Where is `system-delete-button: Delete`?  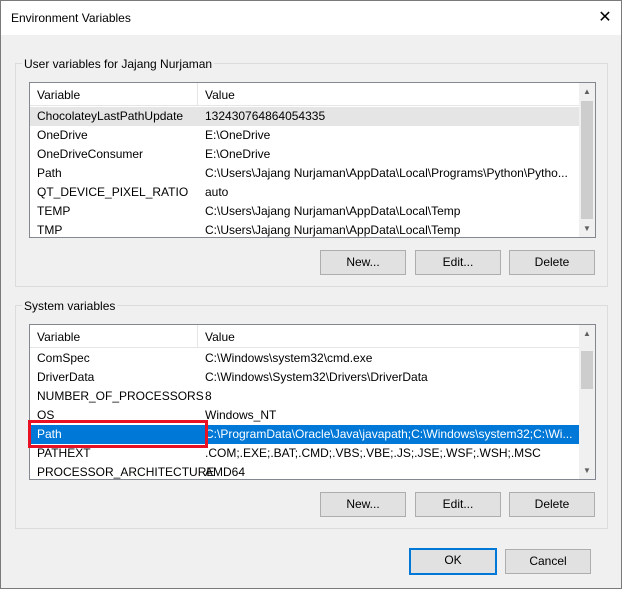
system-delete-button: Delete is located at coordinates (552, 504).